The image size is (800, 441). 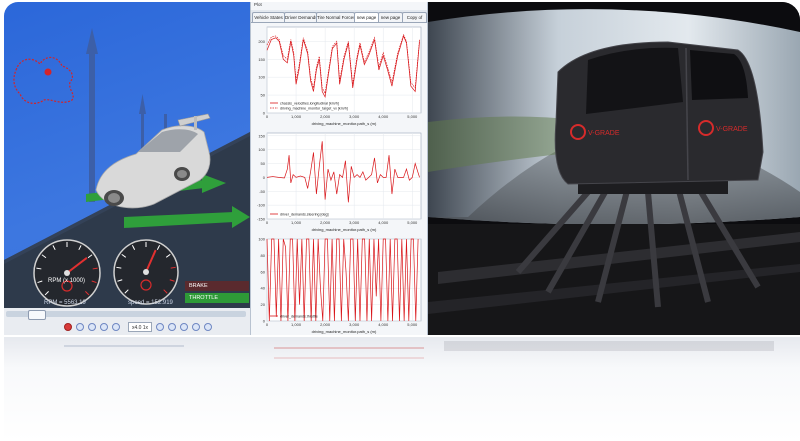 I want to click on zoom-icon, so click(x=208, y=327).